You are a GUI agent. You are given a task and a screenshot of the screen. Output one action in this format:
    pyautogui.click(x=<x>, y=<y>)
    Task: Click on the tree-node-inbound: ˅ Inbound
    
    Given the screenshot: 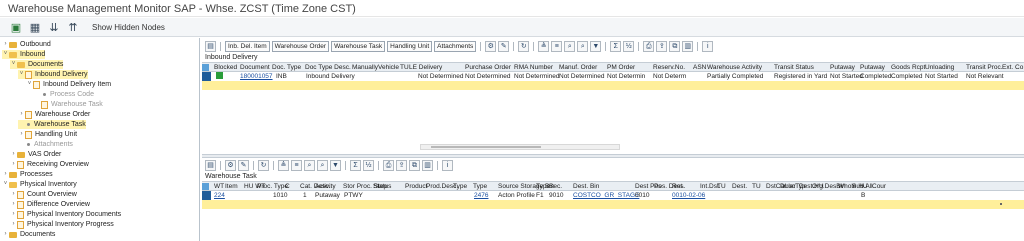 What is the action you would take?
    pyautogui.click(x=24, y=54)
    